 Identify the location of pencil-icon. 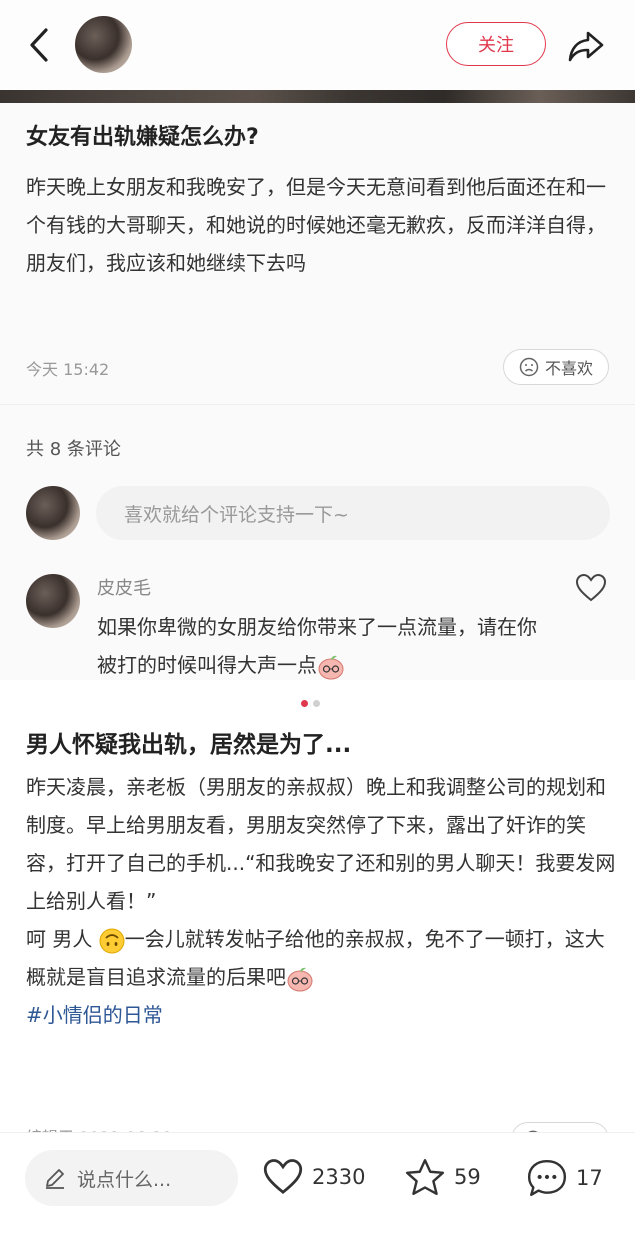
(55, 1179).